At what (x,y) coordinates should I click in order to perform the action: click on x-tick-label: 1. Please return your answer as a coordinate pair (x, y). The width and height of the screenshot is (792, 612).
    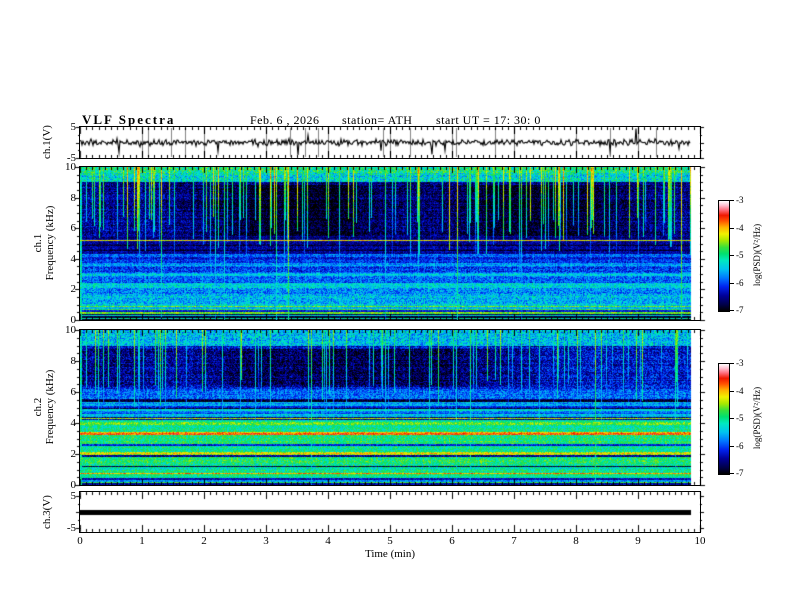
    Looking at the image, I should click on (142, 541).